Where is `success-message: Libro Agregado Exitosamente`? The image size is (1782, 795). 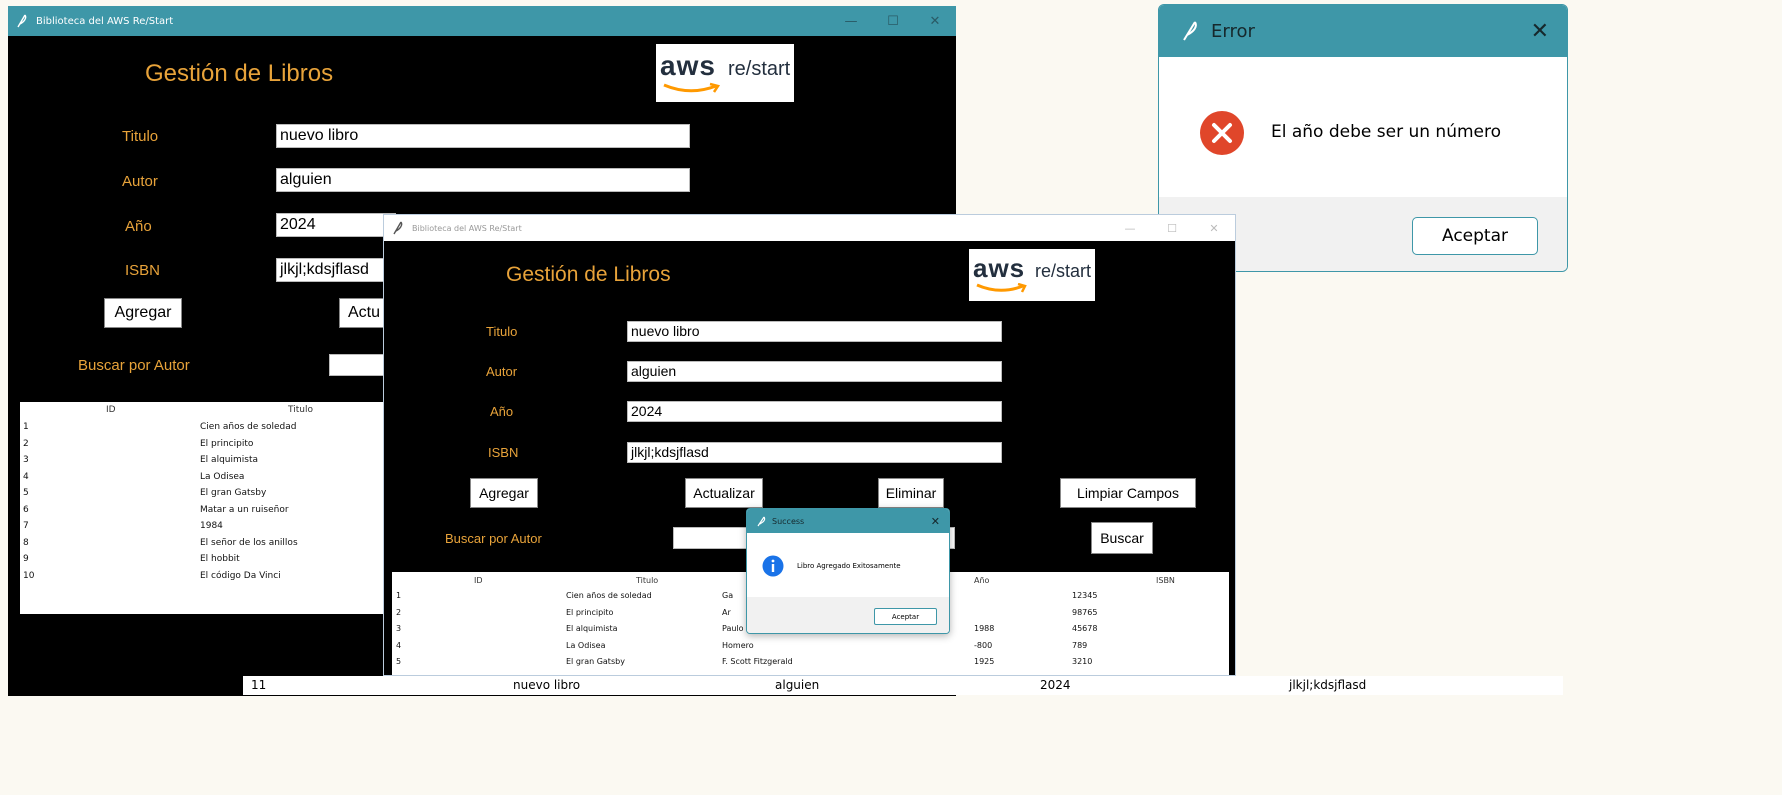
success-message: Libro Agregado Exitosamente is located at coordinates (849, 566).